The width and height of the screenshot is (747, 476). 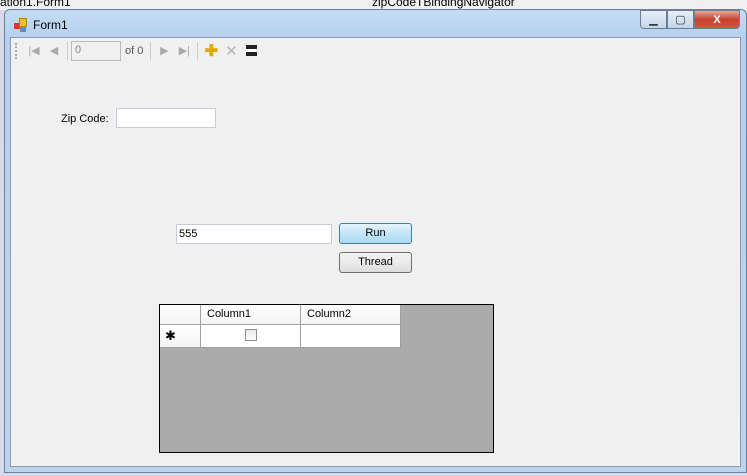 What do you see at coordinates (653, 19) in the screenshot?
I see `minimize-button: ▁` at bounding box center [653, 19].